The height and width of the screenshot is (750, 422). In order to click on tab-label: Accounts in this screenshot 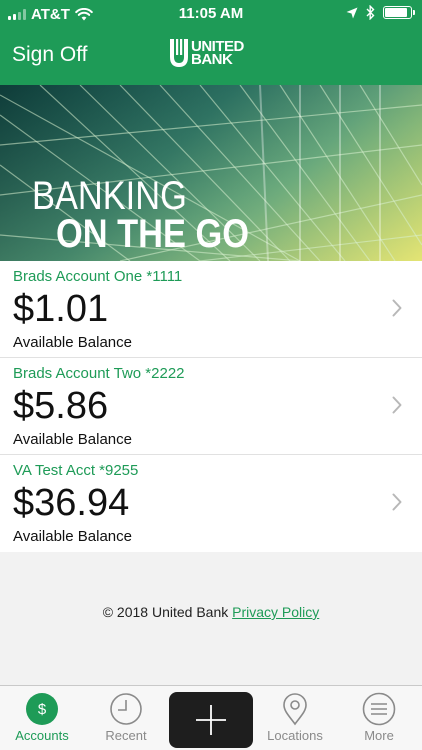, I will do `click(42, 735)`.